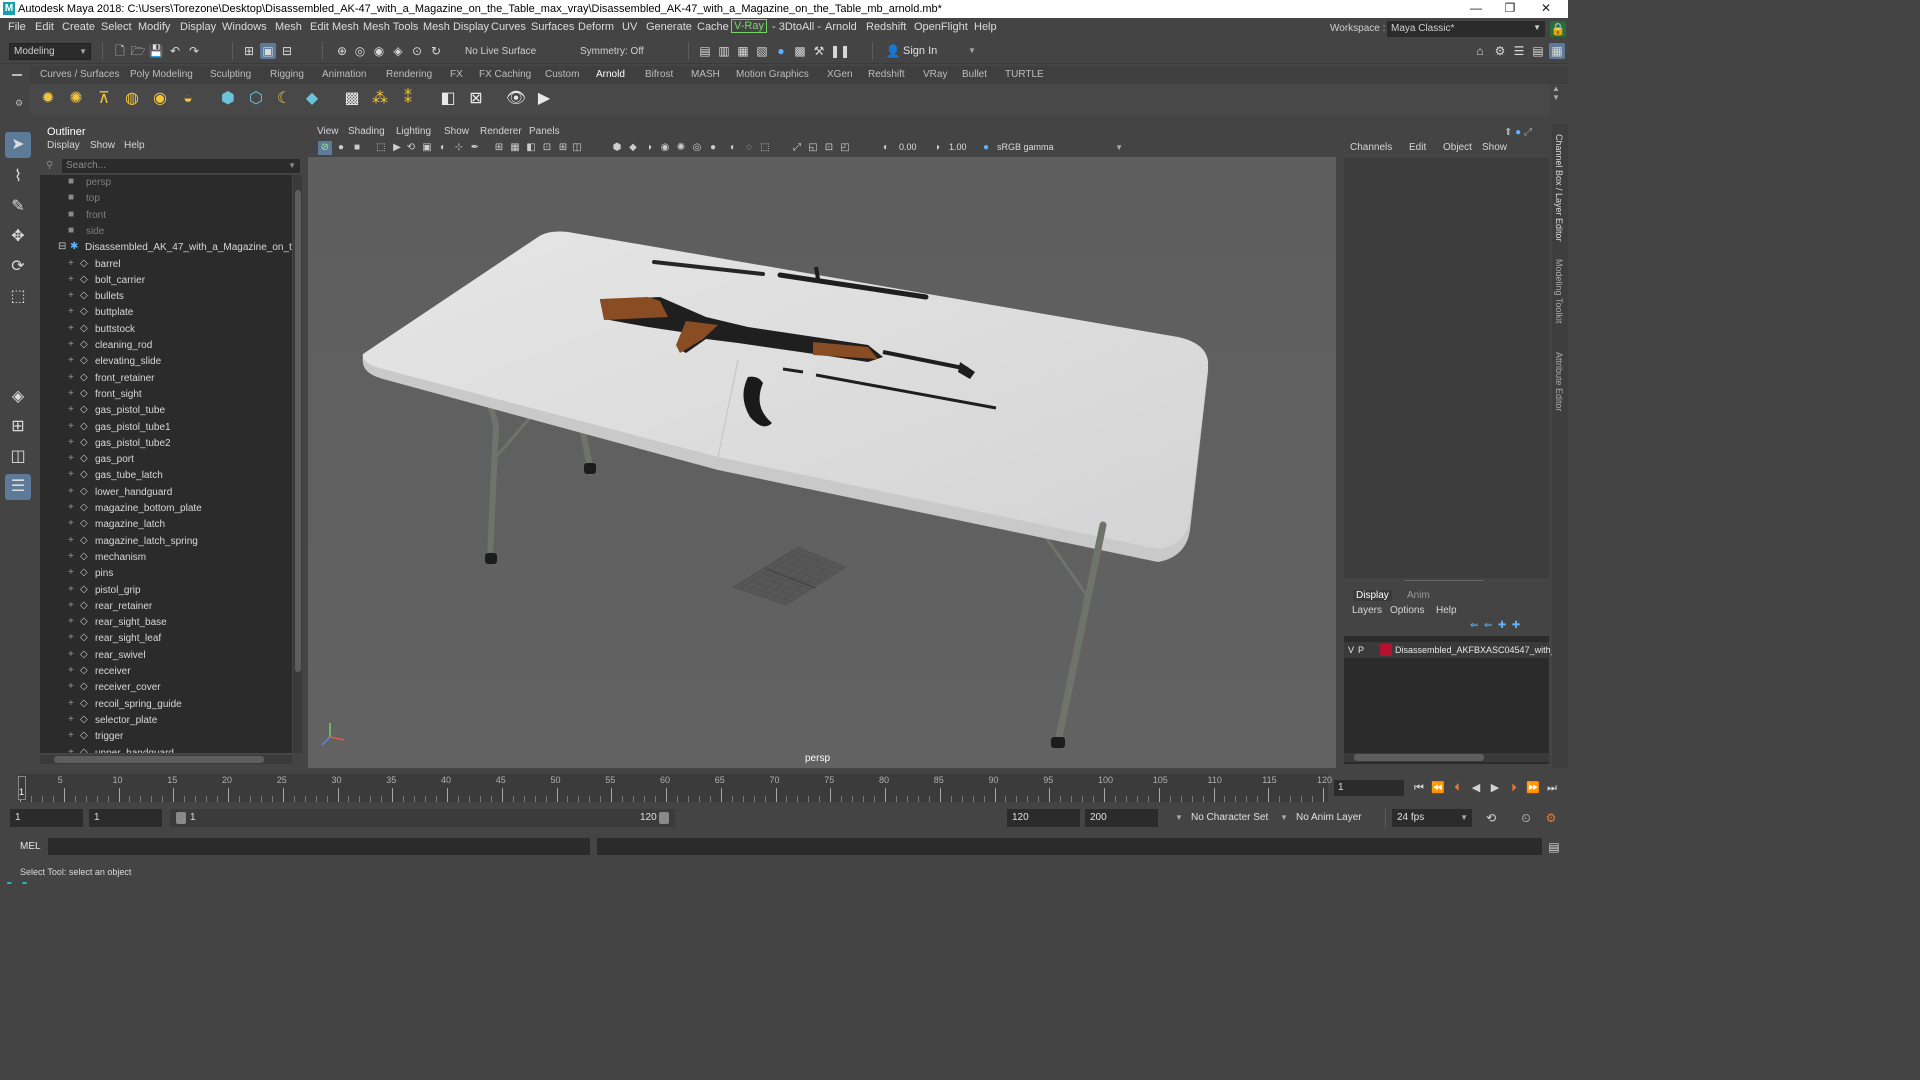 The width and height of the screenshot is (1920, 1080). Describe the element at coordinates (104, 99) in the screenshot. I see `photometric-light-icon: ⊼` at that location.